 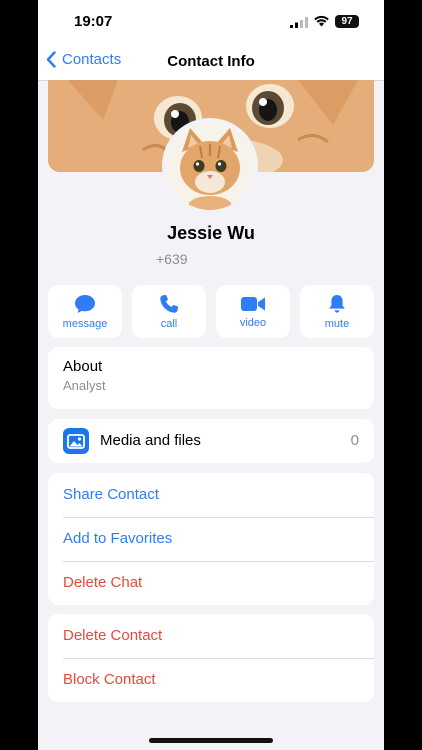 I want to click on delete-contact-button: Delete Contact, so click(x=211, y=636).